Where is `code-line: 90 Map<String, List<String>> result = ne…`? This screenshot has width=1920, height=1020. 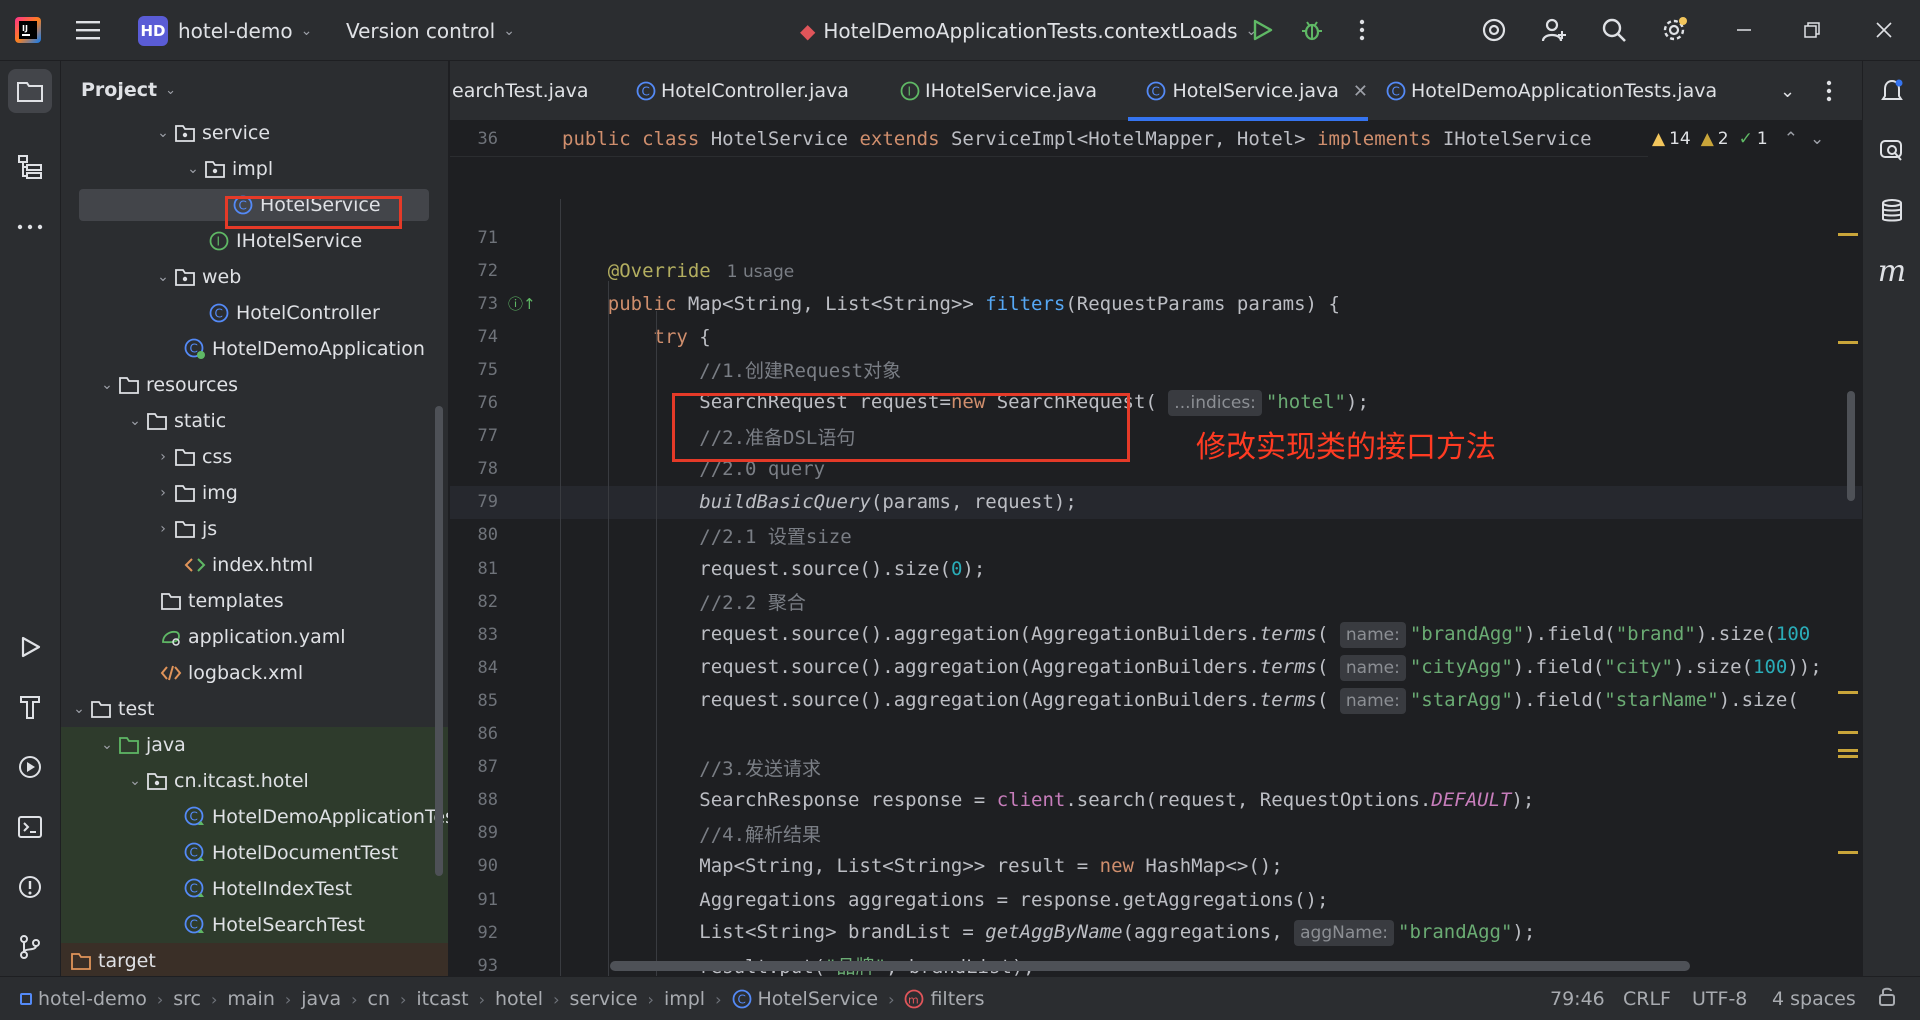 code-line: 90 Map<String, List<String>> result = ne… is located at coordinates (1156, 866).